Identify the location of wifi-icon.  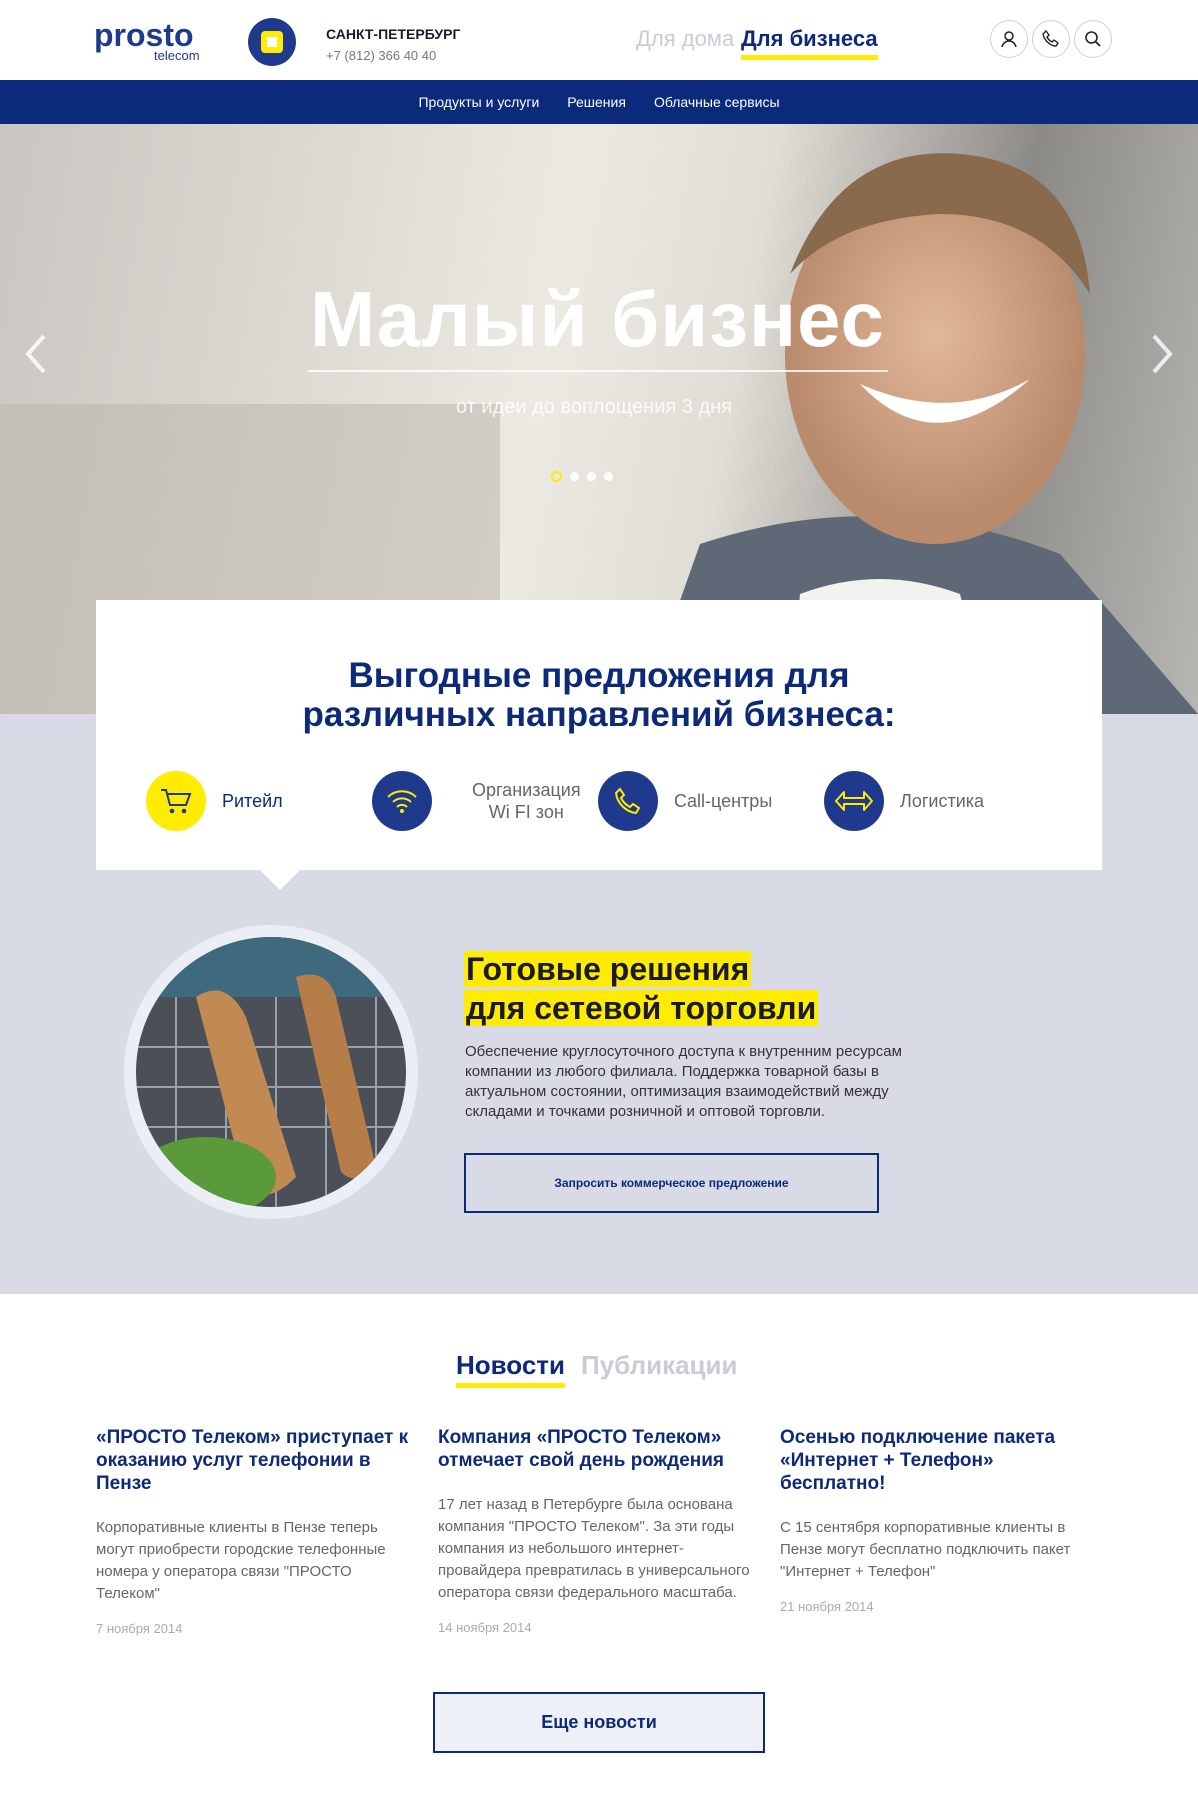
(402, 801).